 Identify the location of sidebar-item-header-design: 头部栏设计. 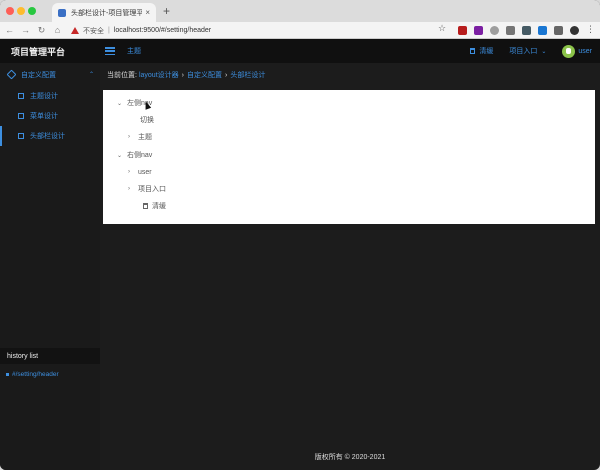
(50, 136).